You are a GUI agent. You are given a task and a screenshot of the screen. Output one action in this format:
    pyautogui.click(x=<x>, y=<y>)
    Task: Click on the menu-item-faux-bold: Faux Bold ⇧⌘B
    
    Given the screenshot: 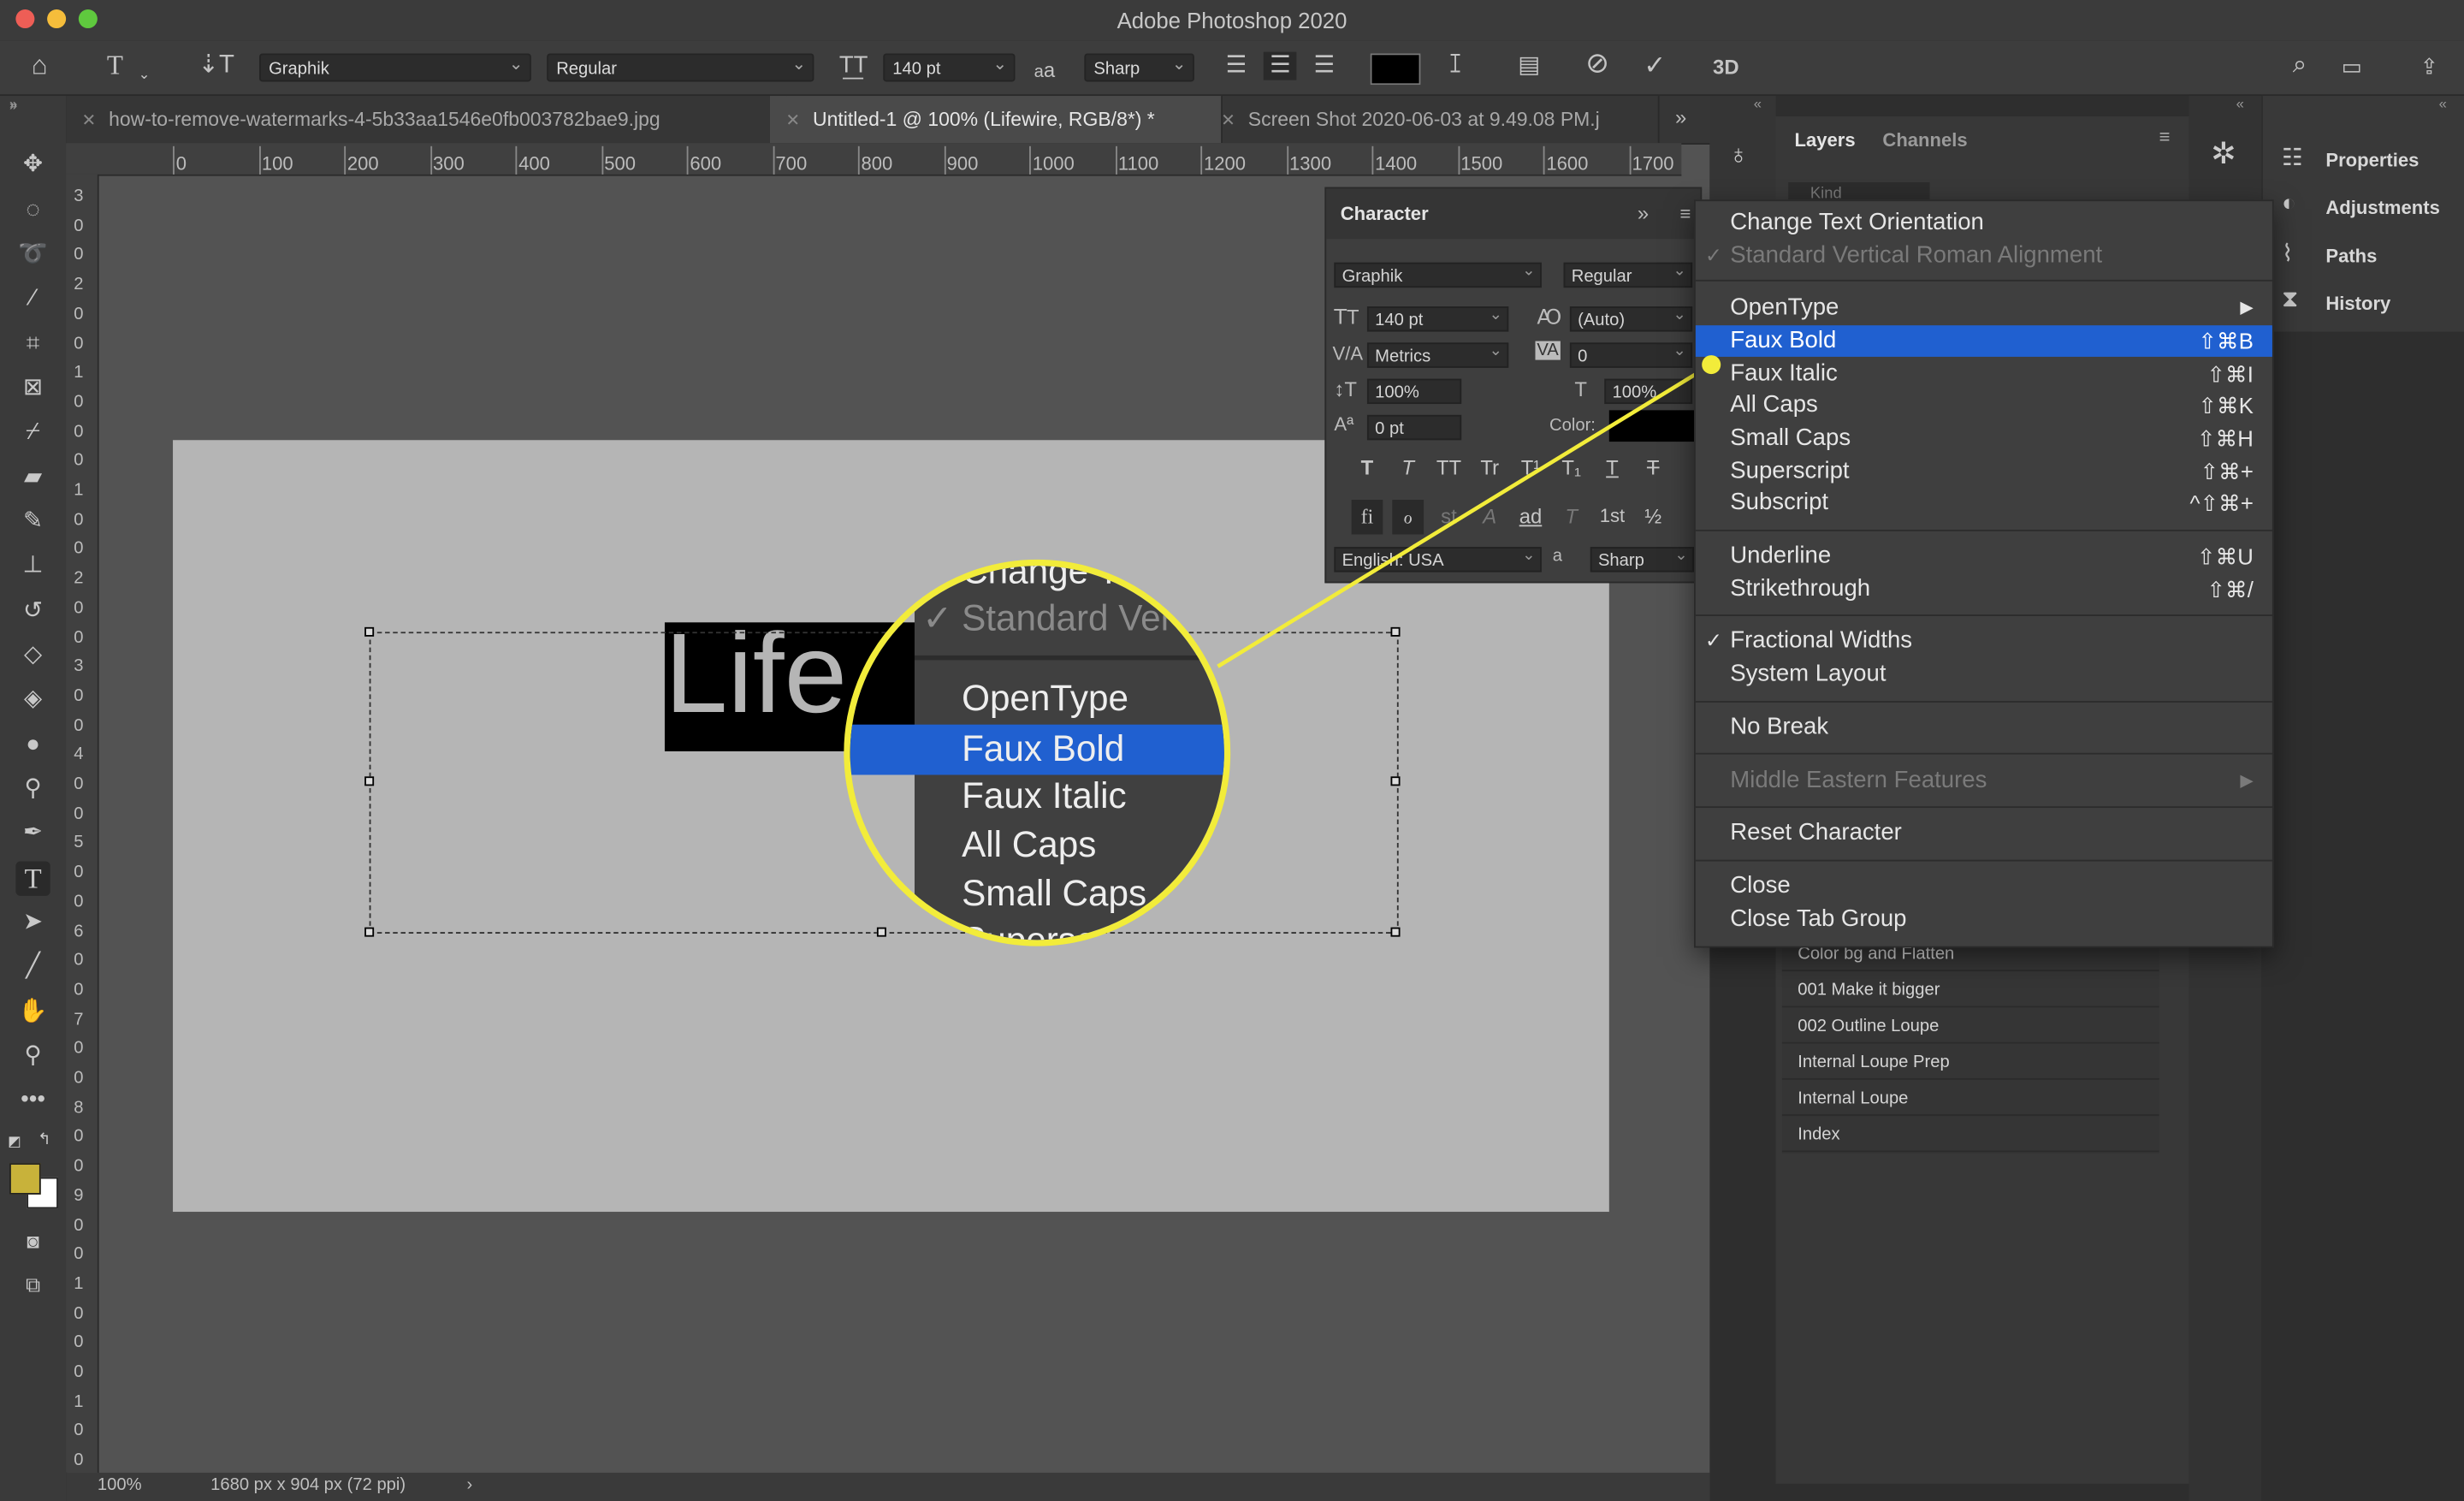 What is the action you would take?
    pyautogui.click(x=1983, y=341)
    